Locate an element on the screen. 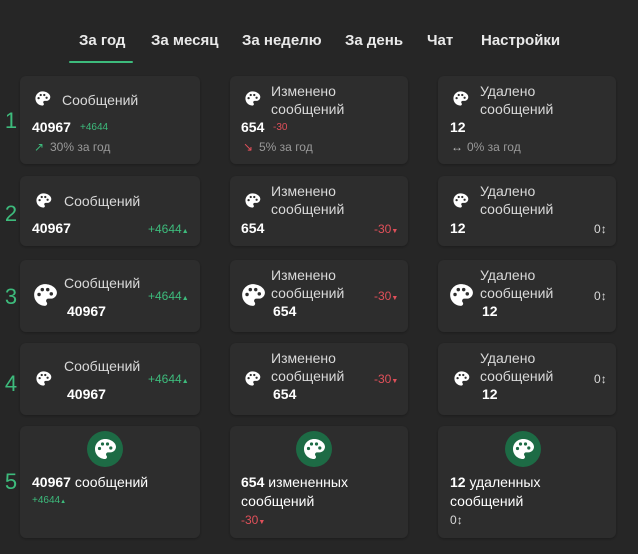 The height and width of the screenshot is (554, 638). row-number-3: 3 is located at coordinates (11, 296).